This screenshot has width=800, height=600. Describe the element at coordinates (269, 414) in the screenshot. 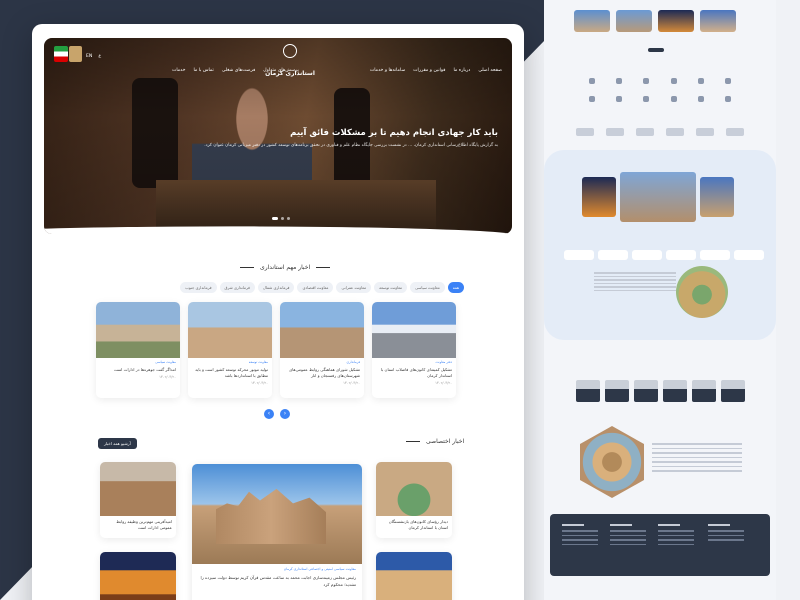

I see `carousel-prev-icon: ‹` at that location.